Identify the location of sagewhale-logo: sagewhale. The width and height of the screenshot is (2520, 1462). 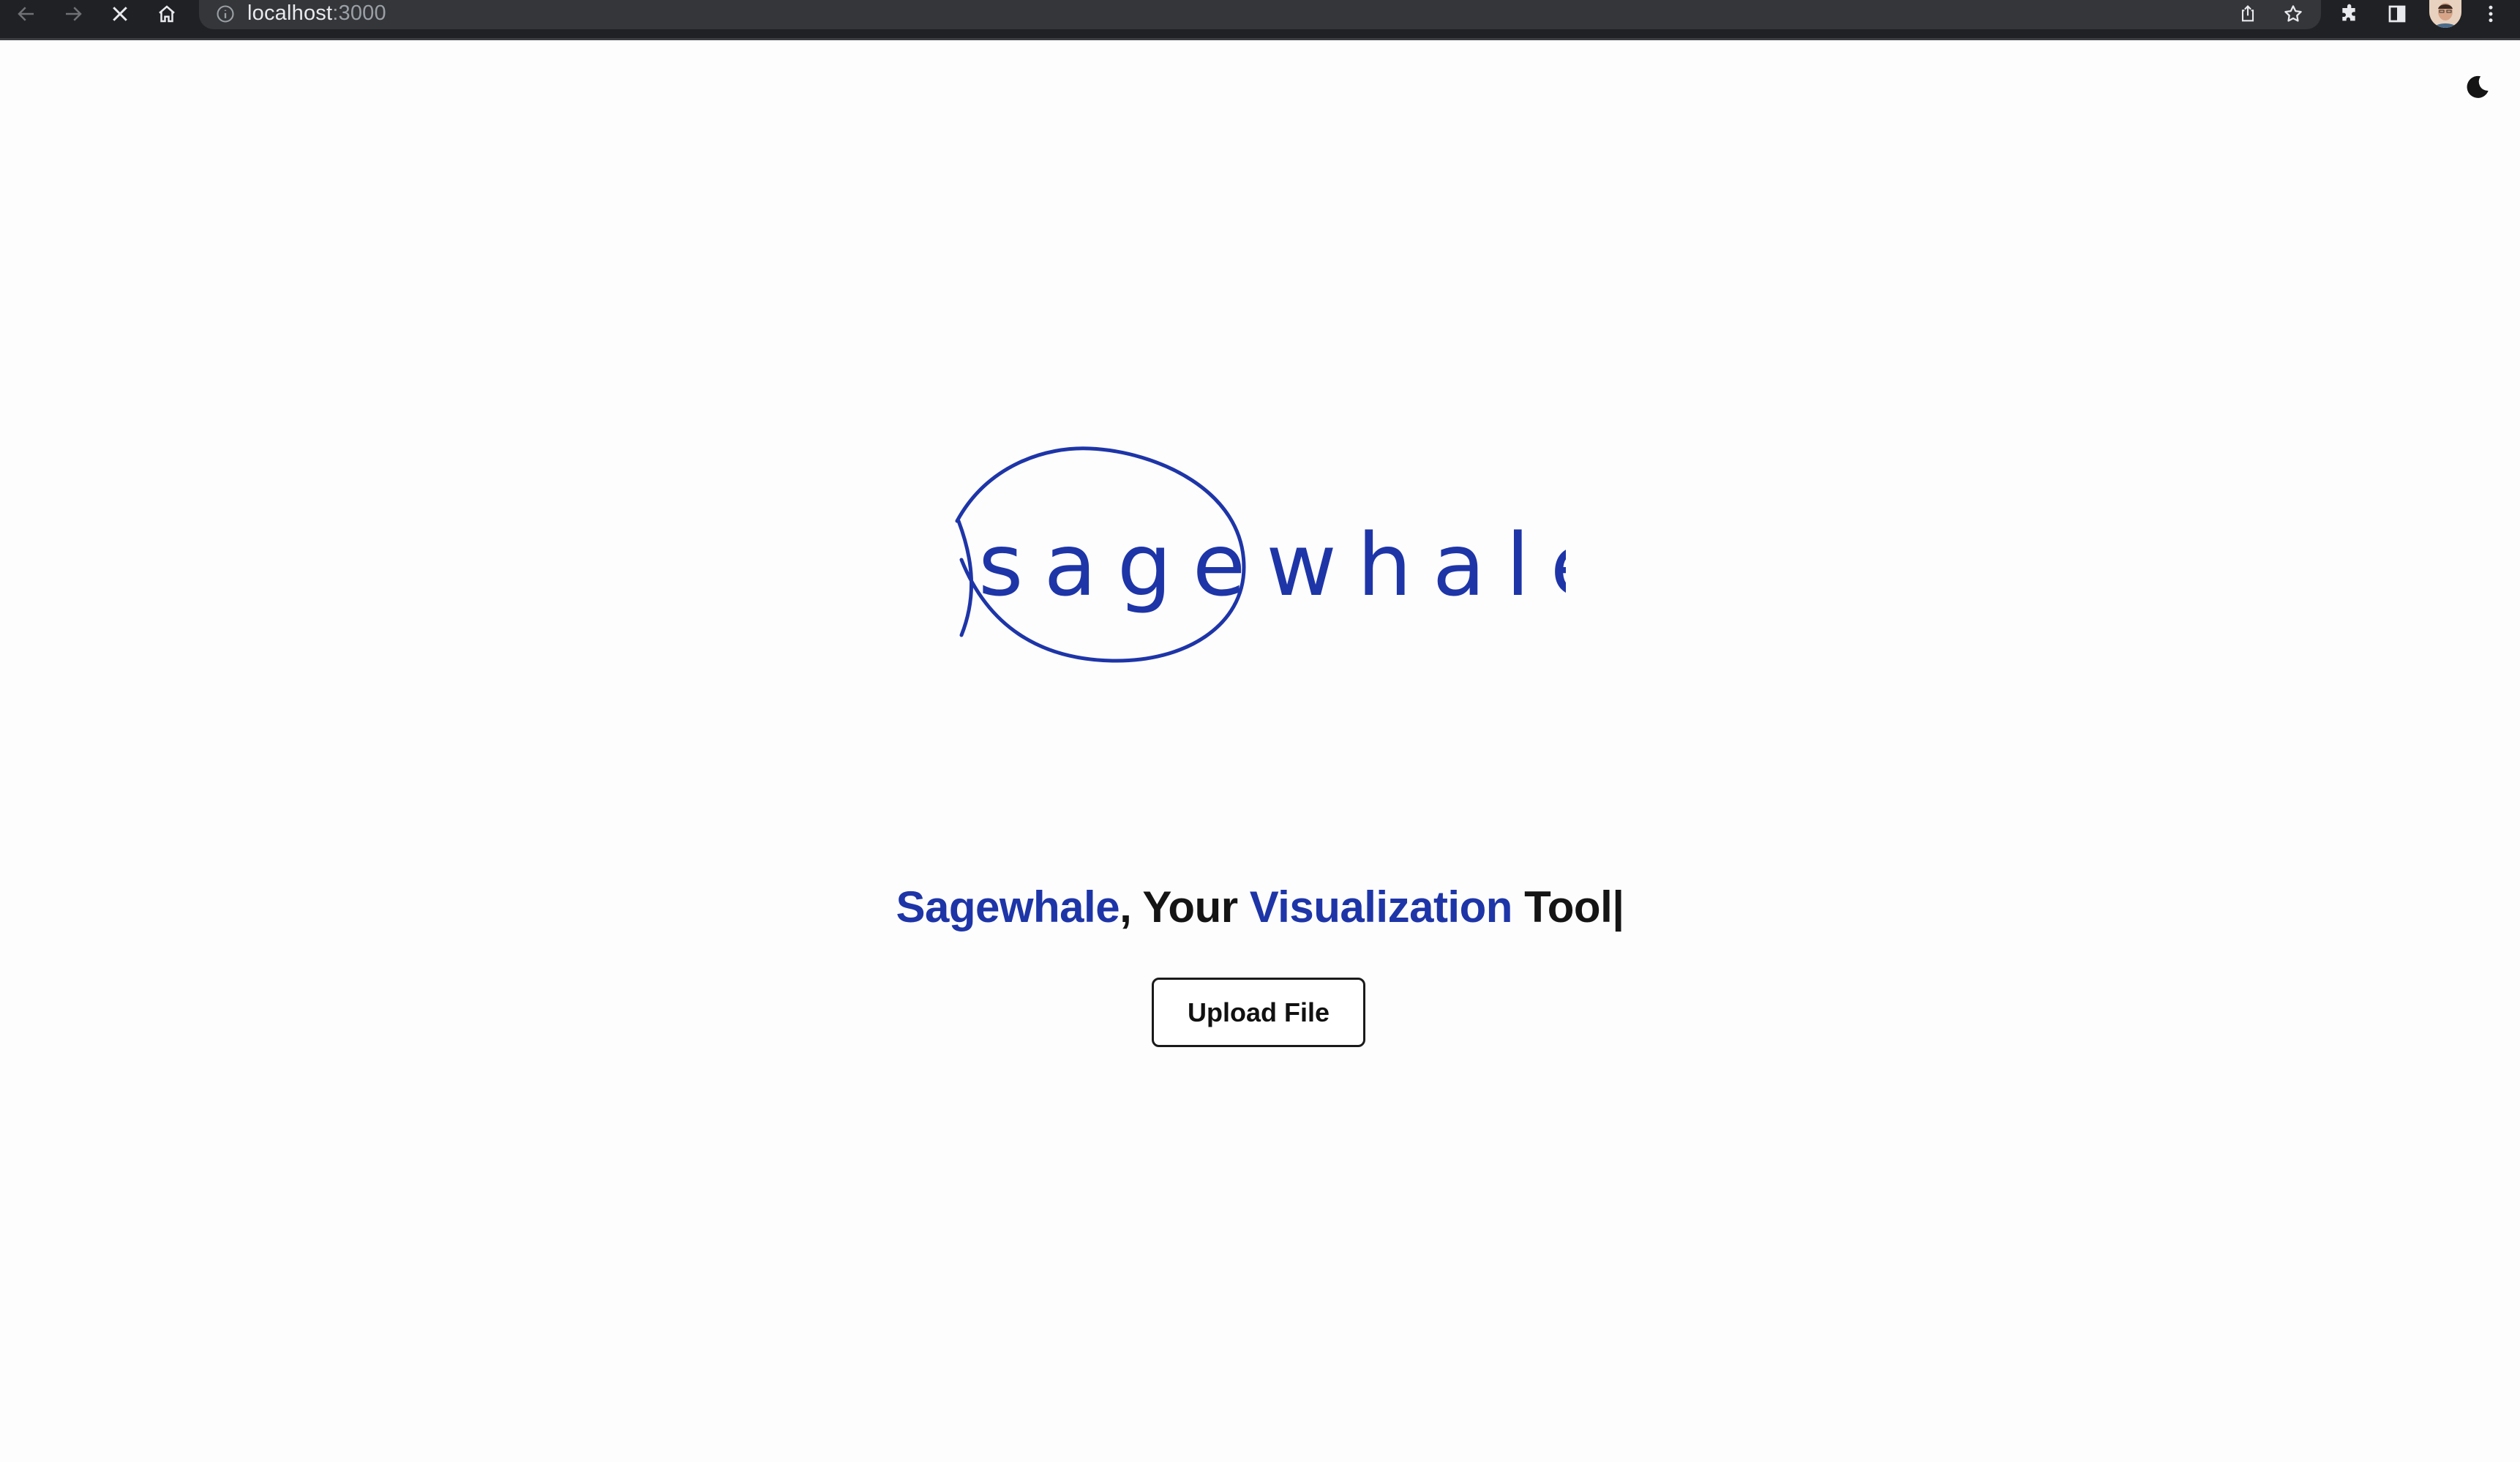
(1273, 552).